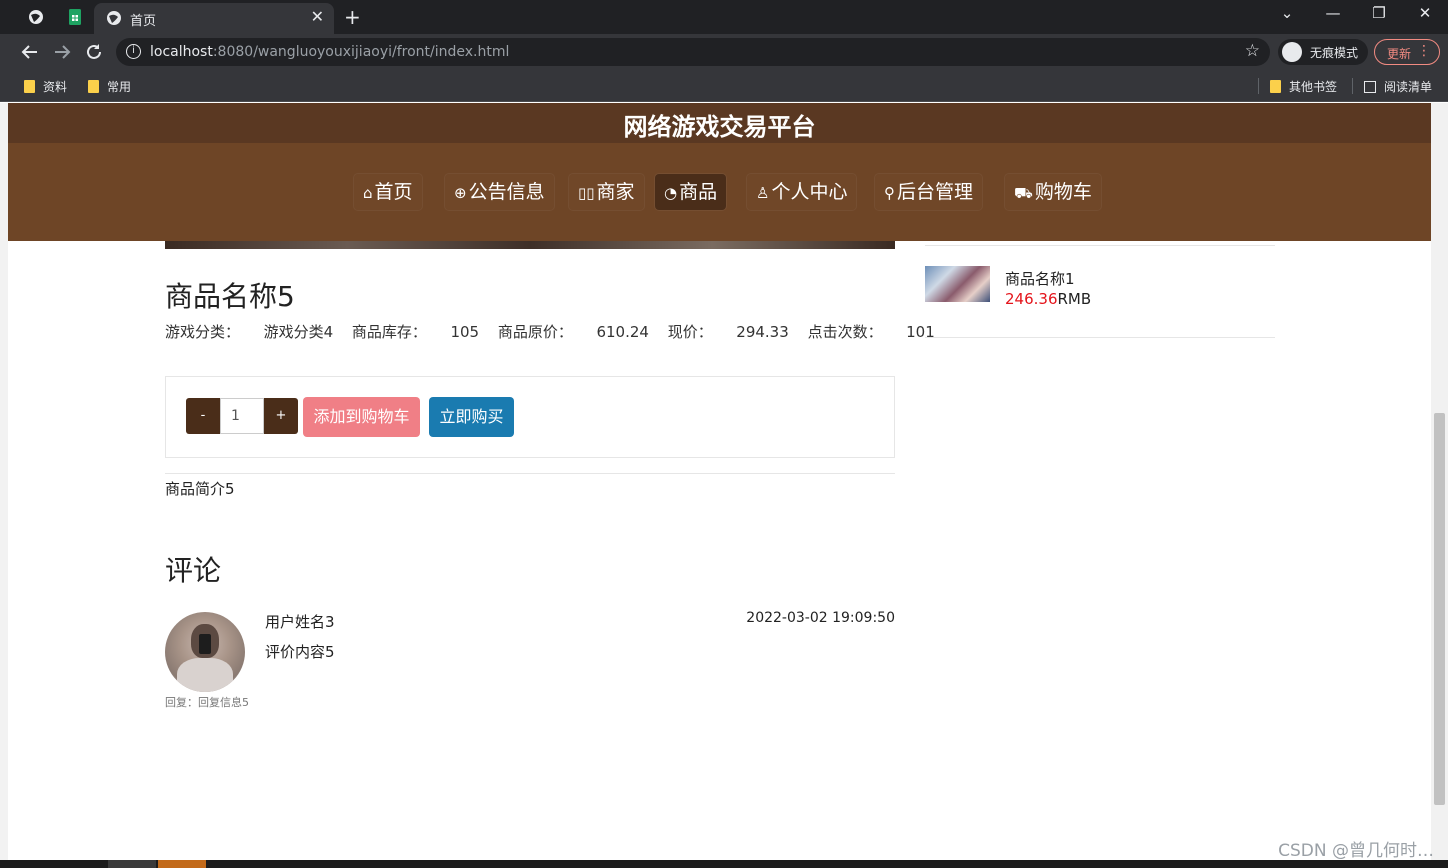 The image size is (1448, 868). Describe the element at coordinates (586, 193) in the screenshot. I see `columns-icon: ▯▯` at that location.